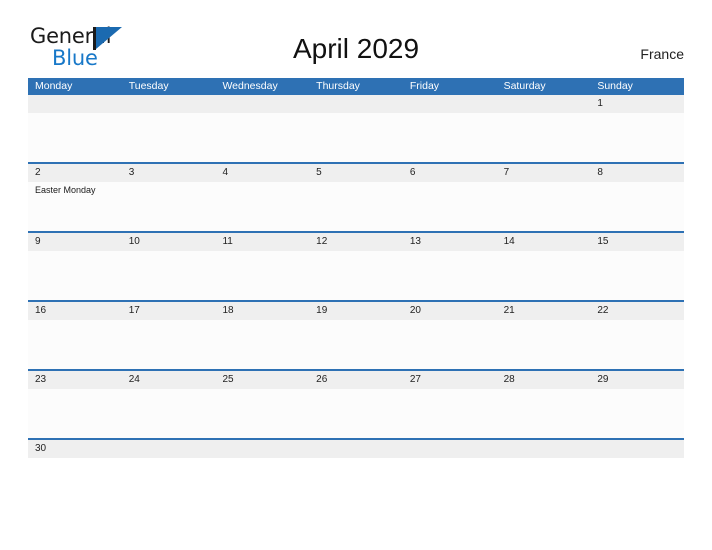 This screenshot has width=712, height=550. I want to click on day-number-band: 23 24 25 26 27 28 29, so click(356, 380).